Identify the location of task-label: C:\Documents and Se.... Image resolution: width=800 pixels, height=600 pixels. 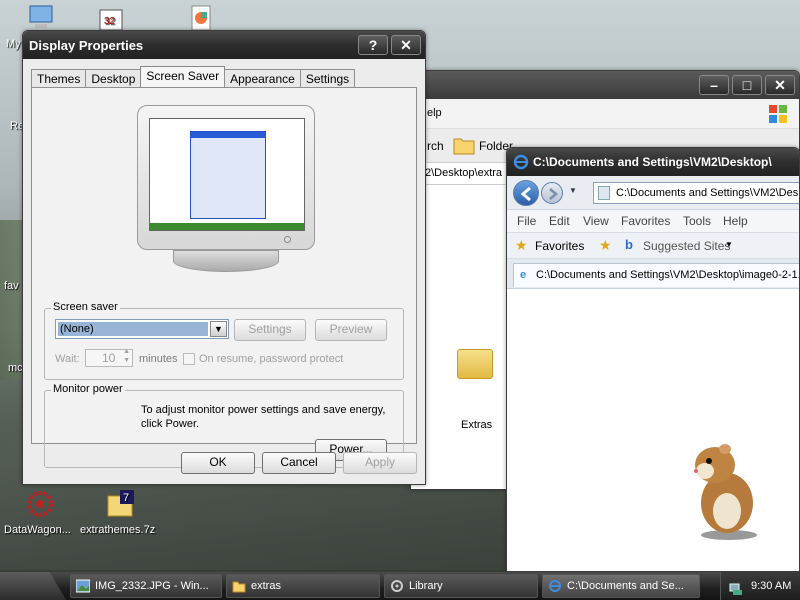
(625, 586).